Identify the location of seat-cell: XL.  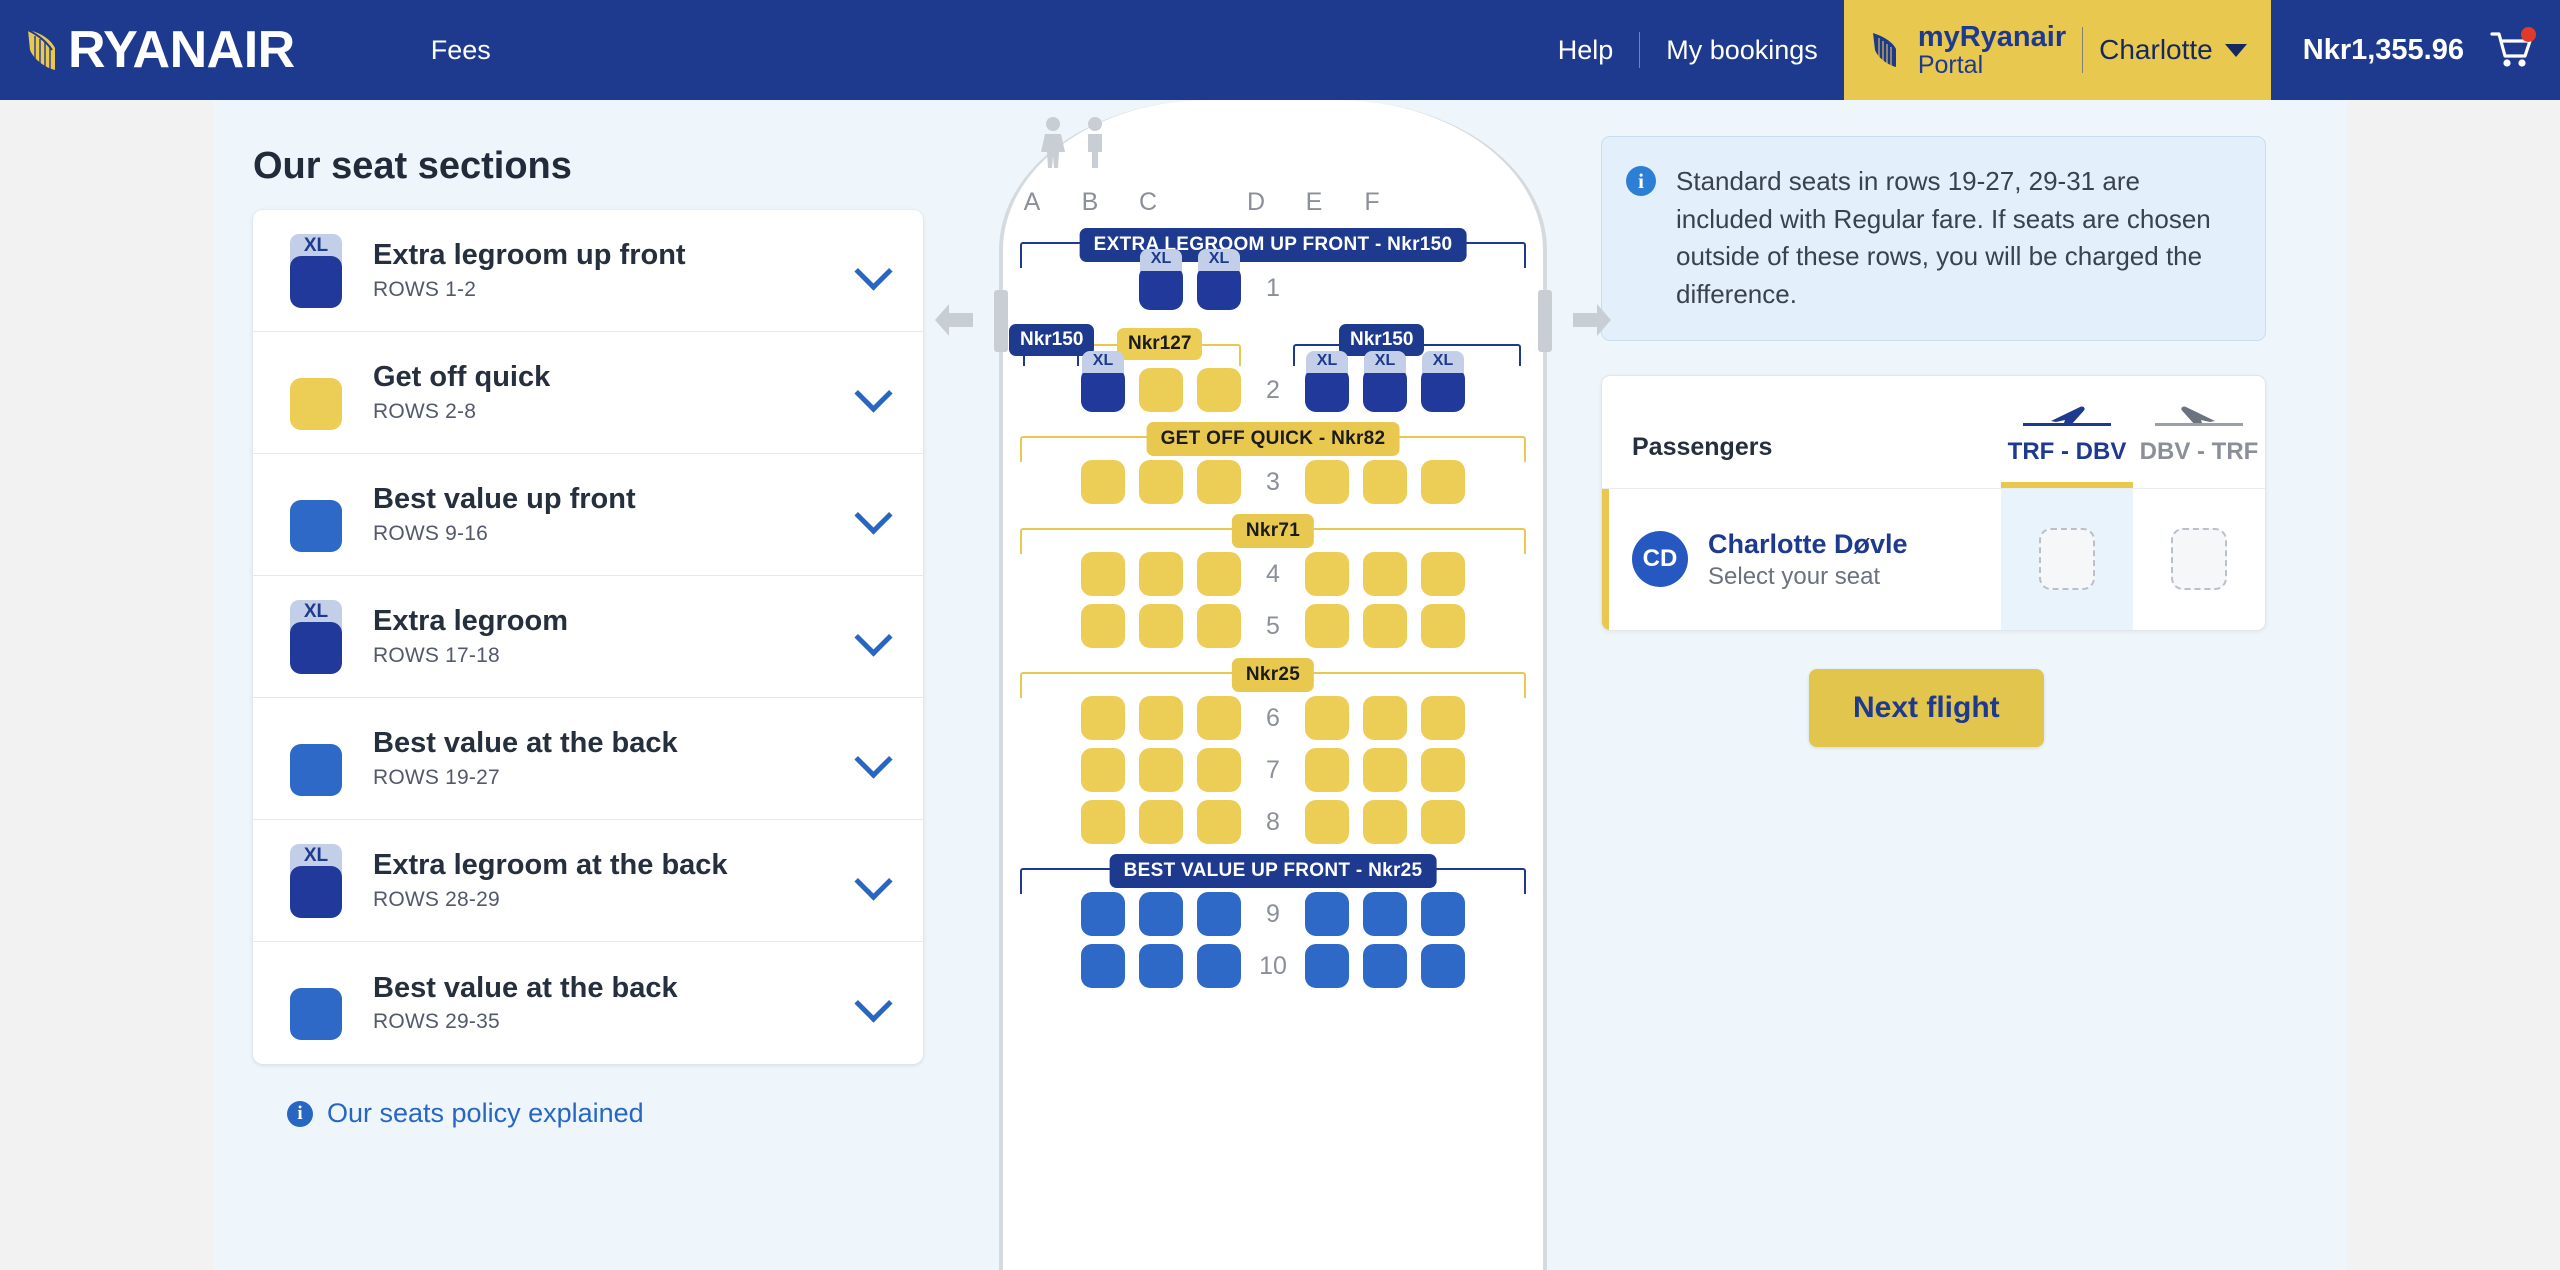
(1443, 381).